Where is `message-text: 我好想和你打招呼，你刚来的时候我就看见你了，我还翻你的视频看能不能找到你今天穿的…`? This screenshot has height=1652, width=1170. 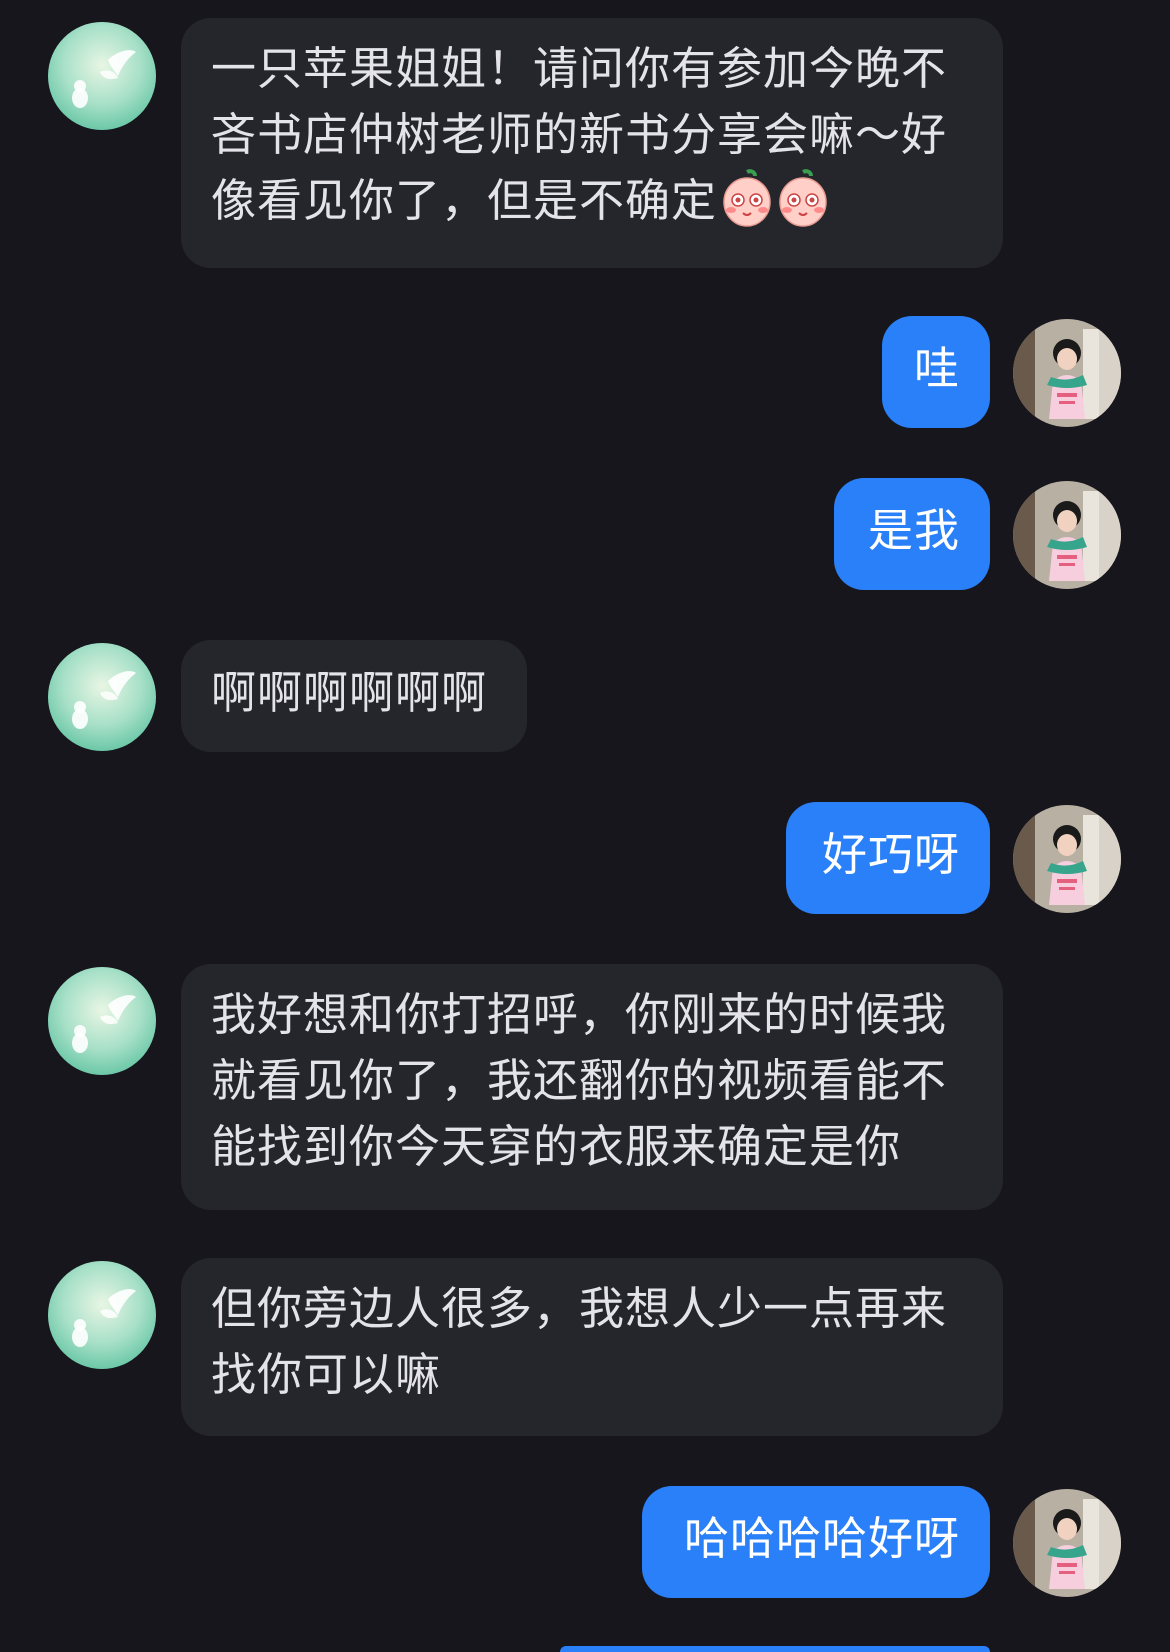 message-text: 我好想和你打招呼，你刚来的时候我就看见你了，我还翻你的视频看能不能找到你今天穿的… is located at coordinates (579, 1080).